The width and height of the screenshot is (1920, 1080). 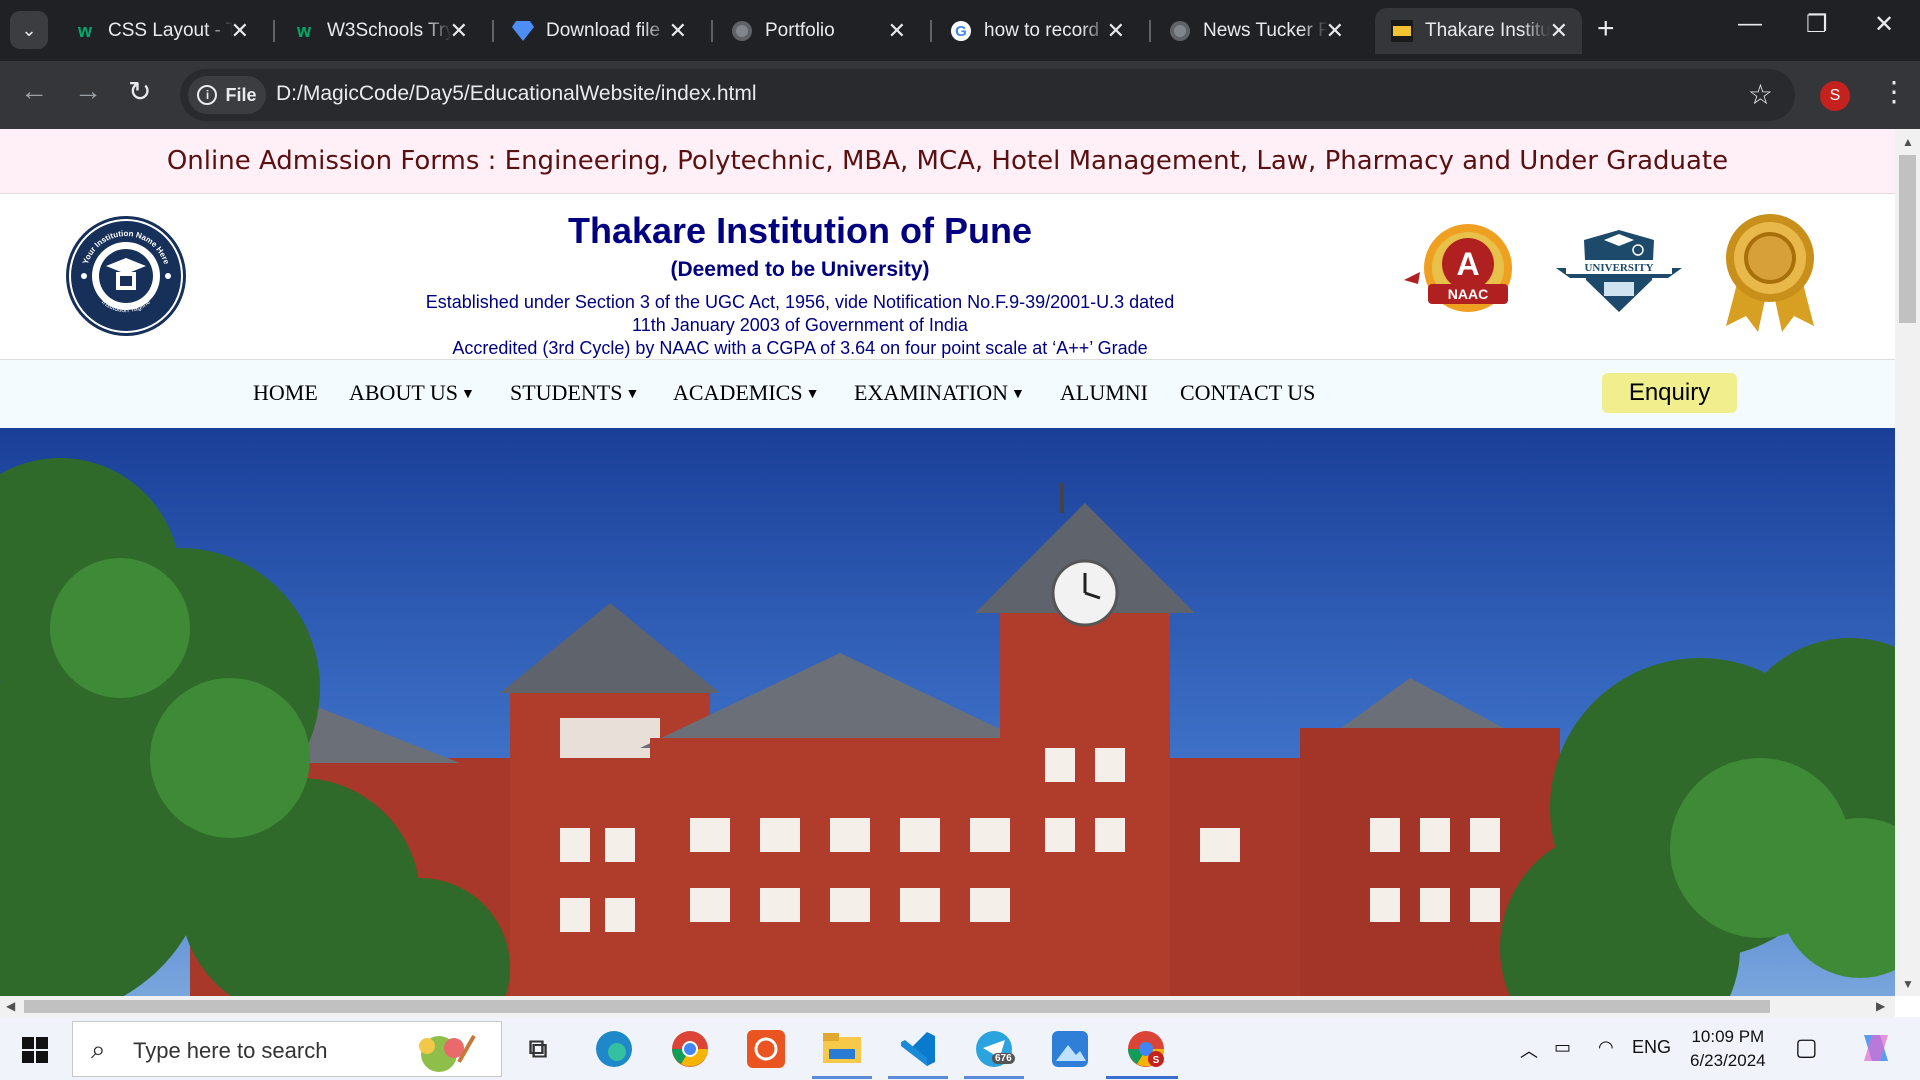 What do you see at coordinates (404, 392) in the screenshot?
I see `menu-about-us-label: ABOUT US` at bounding box center [404, 392].